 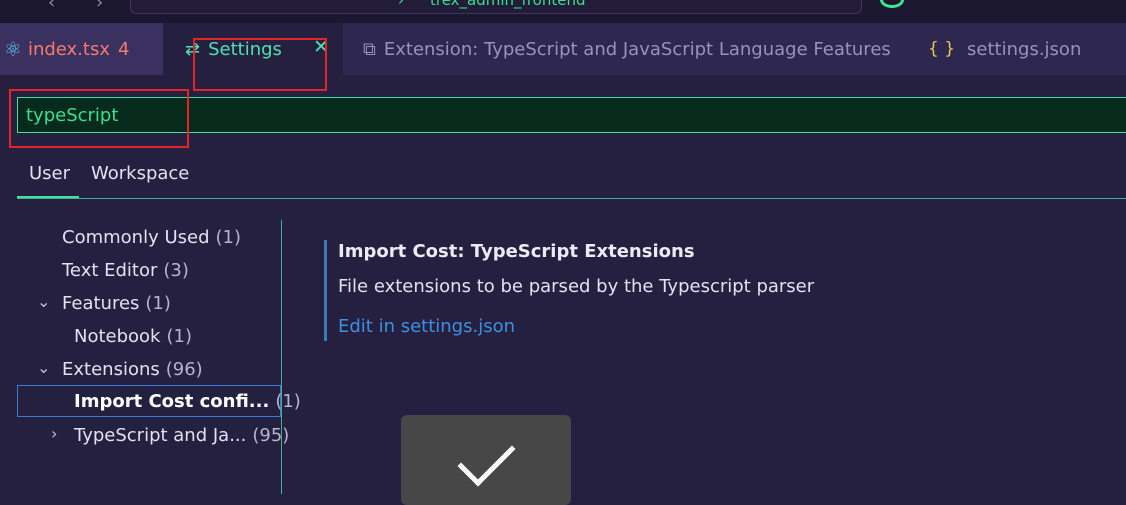 I want to click on toc-item-typescript: › TypeScript and Ja... (95), so click(x=153, y=435).